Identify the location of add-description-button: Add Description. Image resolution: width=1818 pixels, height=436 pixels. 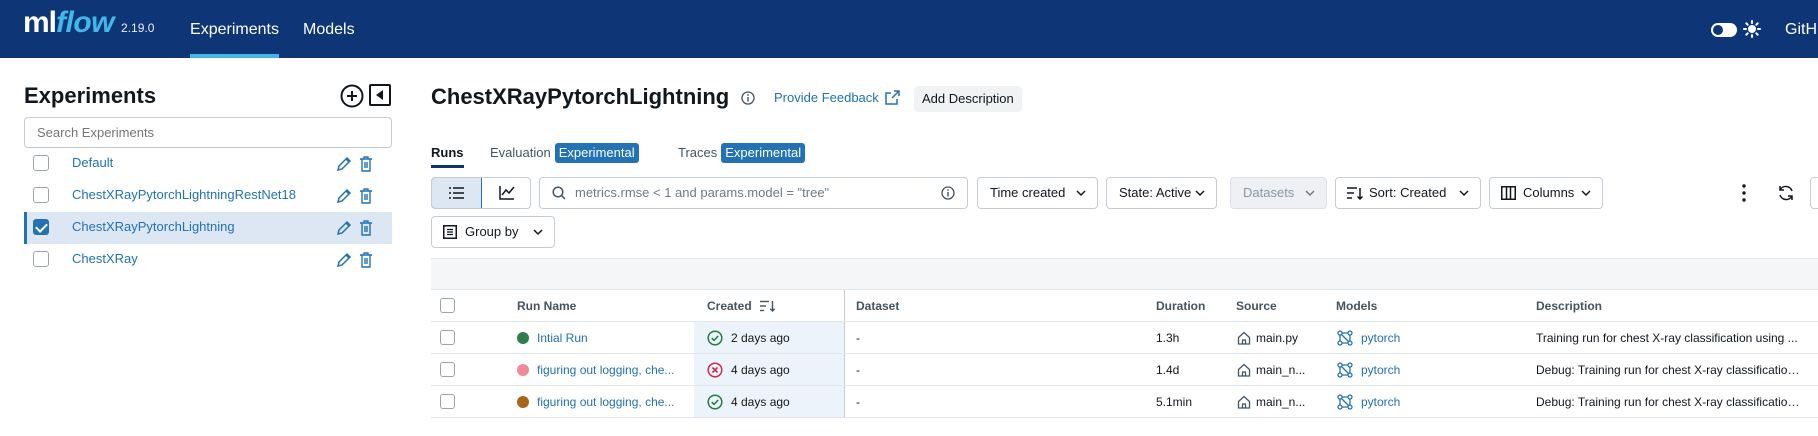
(968, 99).